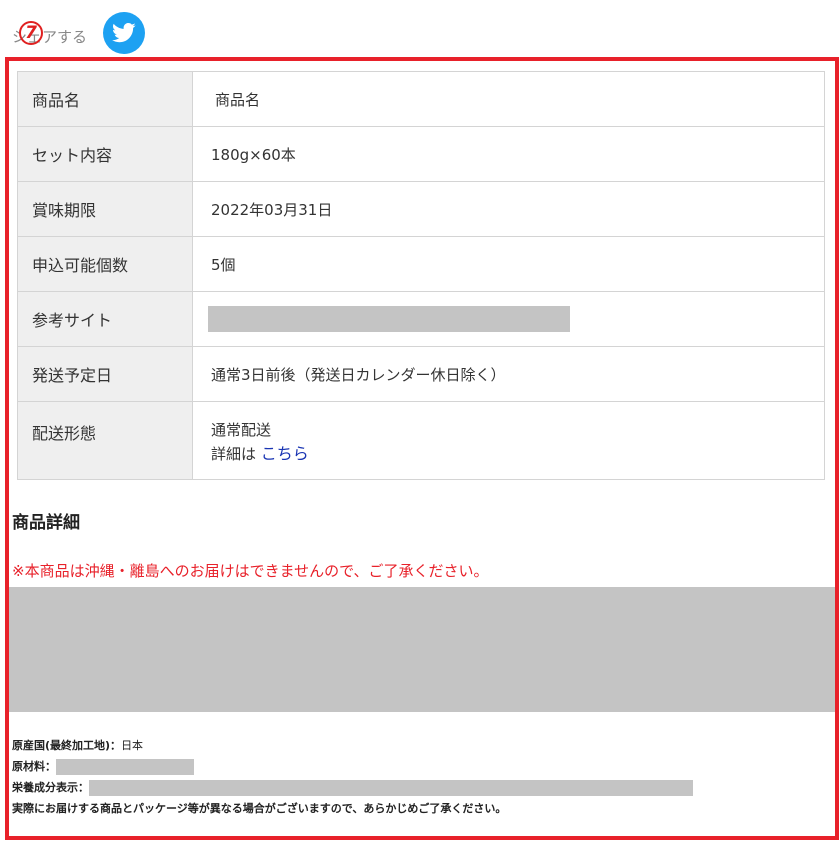  Describe the element at coordinates (105, 209) in the screenshot. I see `spec-key-expiry: 賞味期限` at that location.